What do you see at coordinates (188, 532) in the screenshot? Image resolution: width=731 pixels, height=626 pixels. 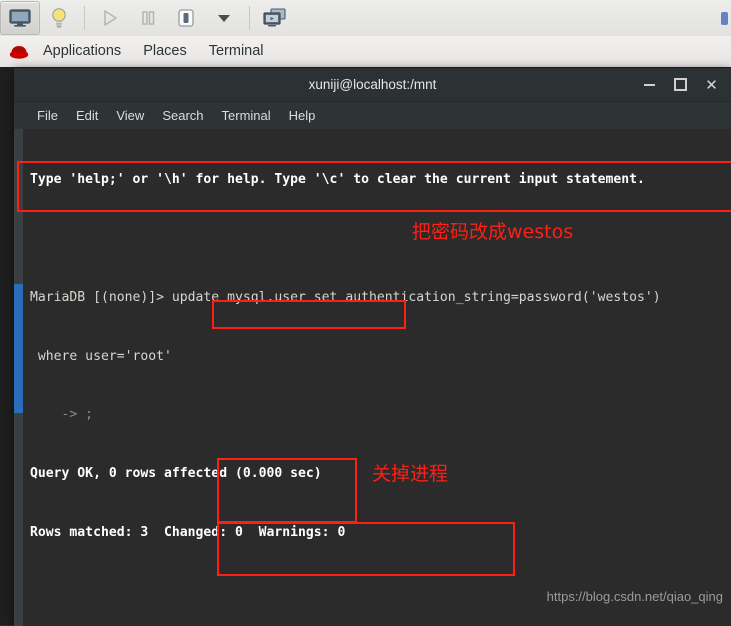 I see `terminal-line: Rows matched: 3 Changed: 0 Warnings: 0` at bounding box center [188, 532].